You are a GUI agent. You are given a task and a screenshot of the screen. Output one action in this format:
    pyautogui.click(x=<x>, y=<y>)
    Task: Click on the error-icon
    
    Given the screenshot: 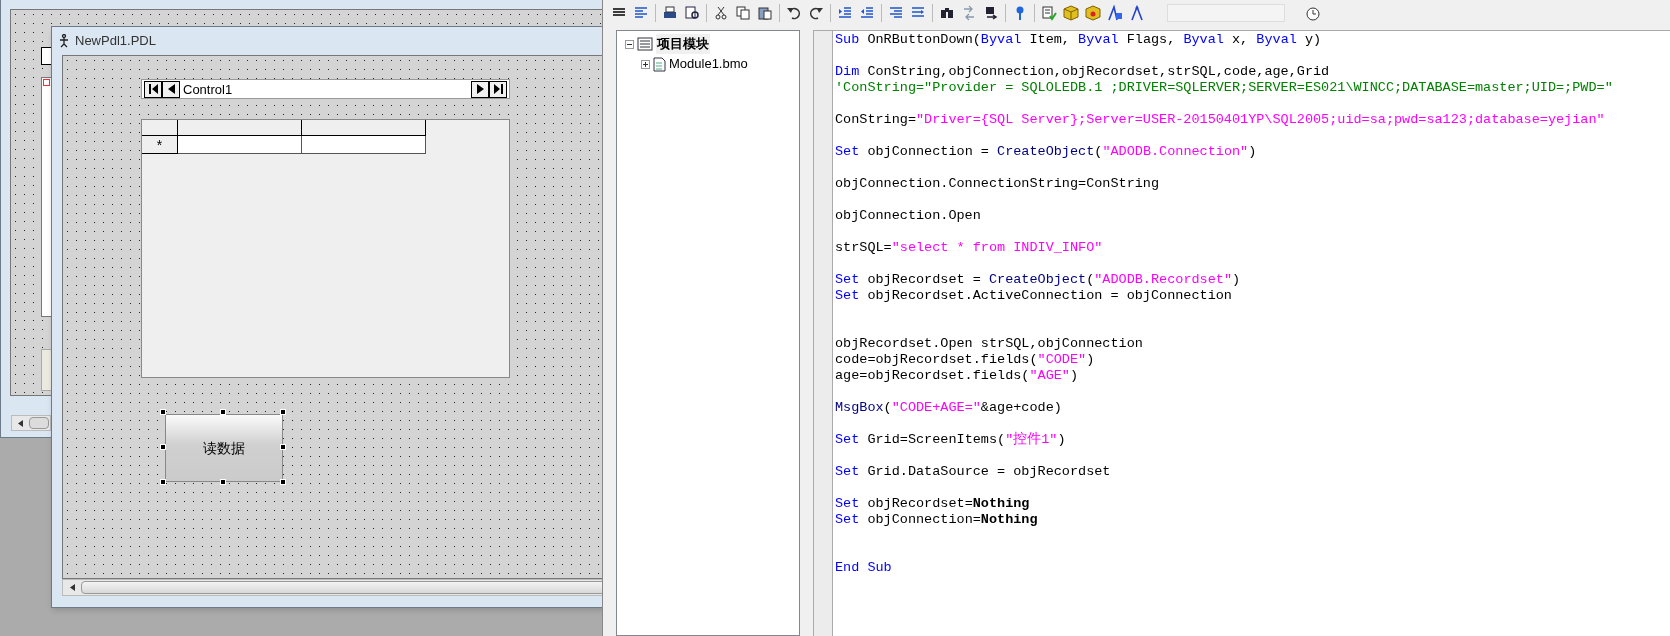 What is the action you would take?
    pyautogui.click(x=46, y=82)
    